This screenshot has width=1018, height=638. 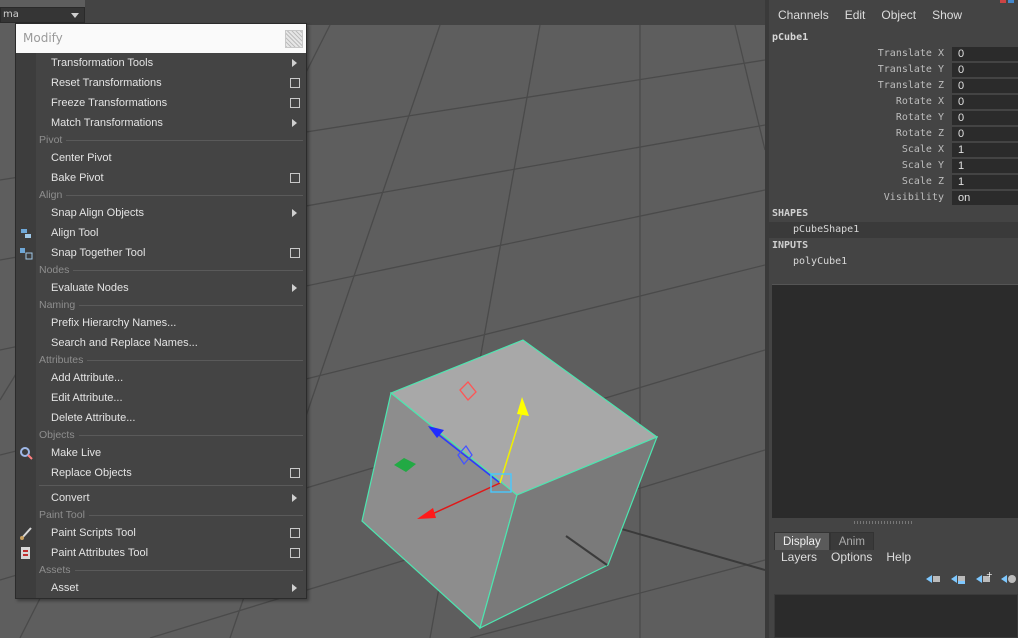 I want to click on new-layer-icon: +, so click(x=983, y=577).